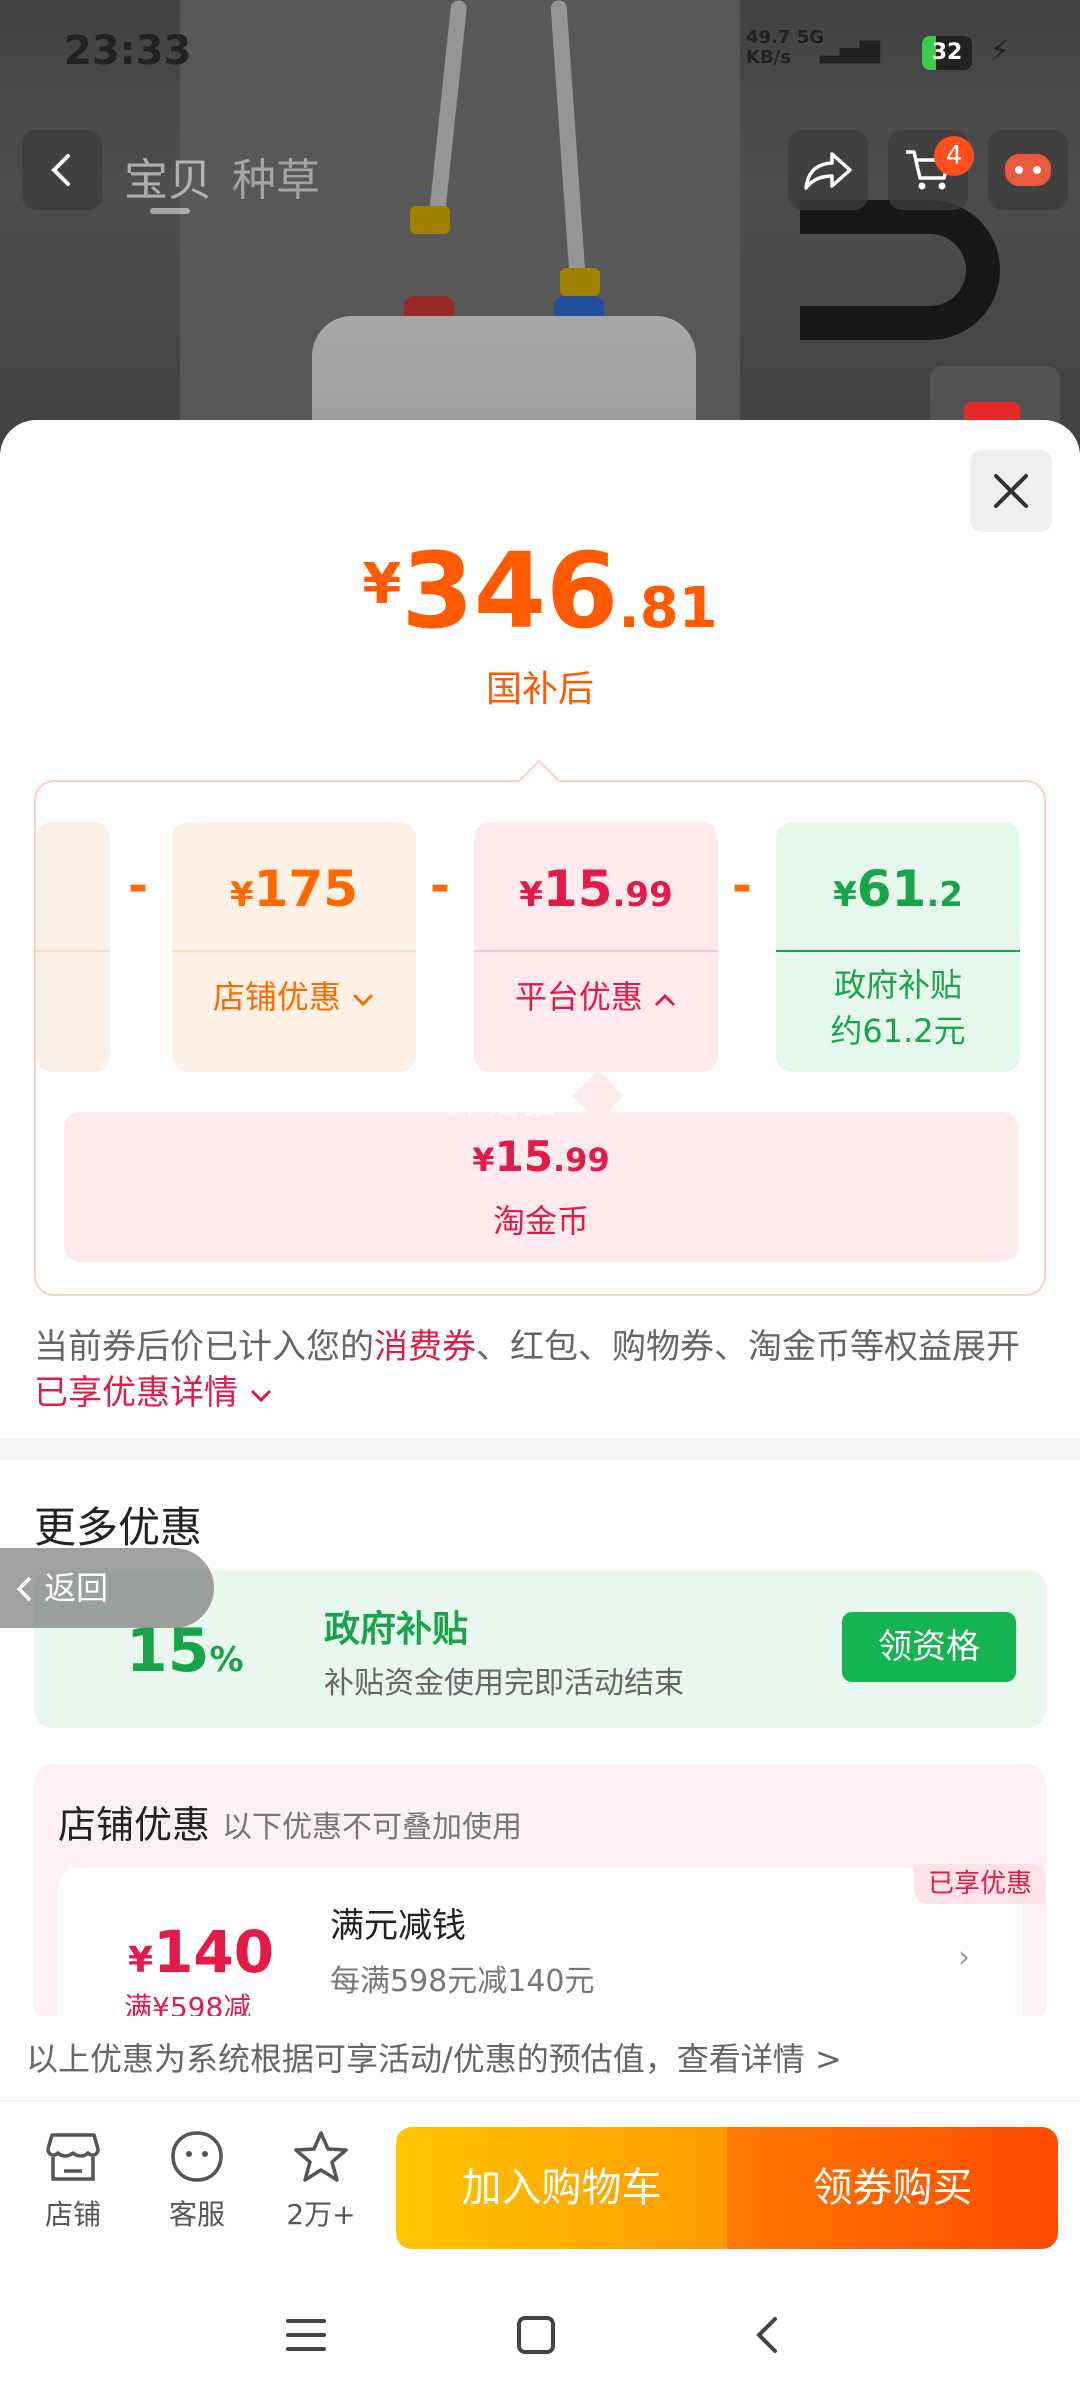 This screenshot has height=2400, width=1080. Describe the element at coordinates (540, 1449) in the screenshot. I see `section-divider` at that location.